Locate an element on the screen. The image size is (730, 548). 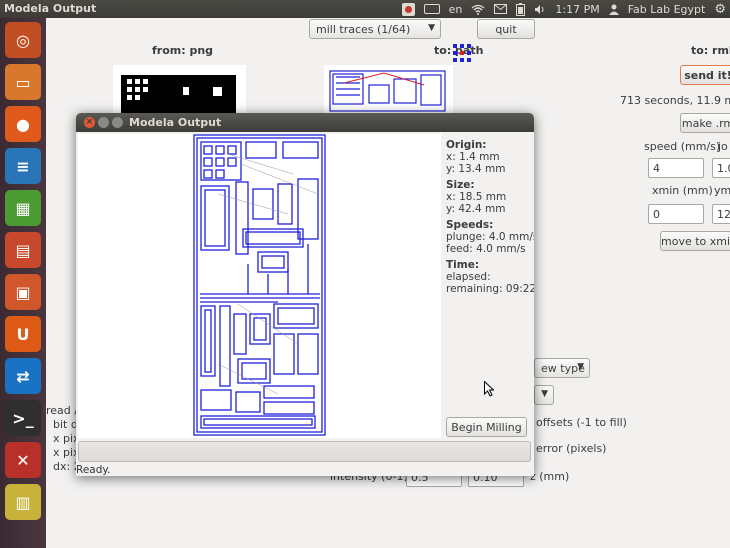
minimize-icon is located at coordinates (103, 122).